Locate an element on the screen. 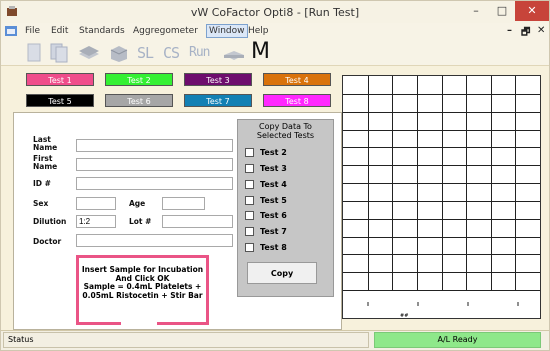 The image size is (550, 351). dilution-label: Dilution is located at coordinates (50, 221).